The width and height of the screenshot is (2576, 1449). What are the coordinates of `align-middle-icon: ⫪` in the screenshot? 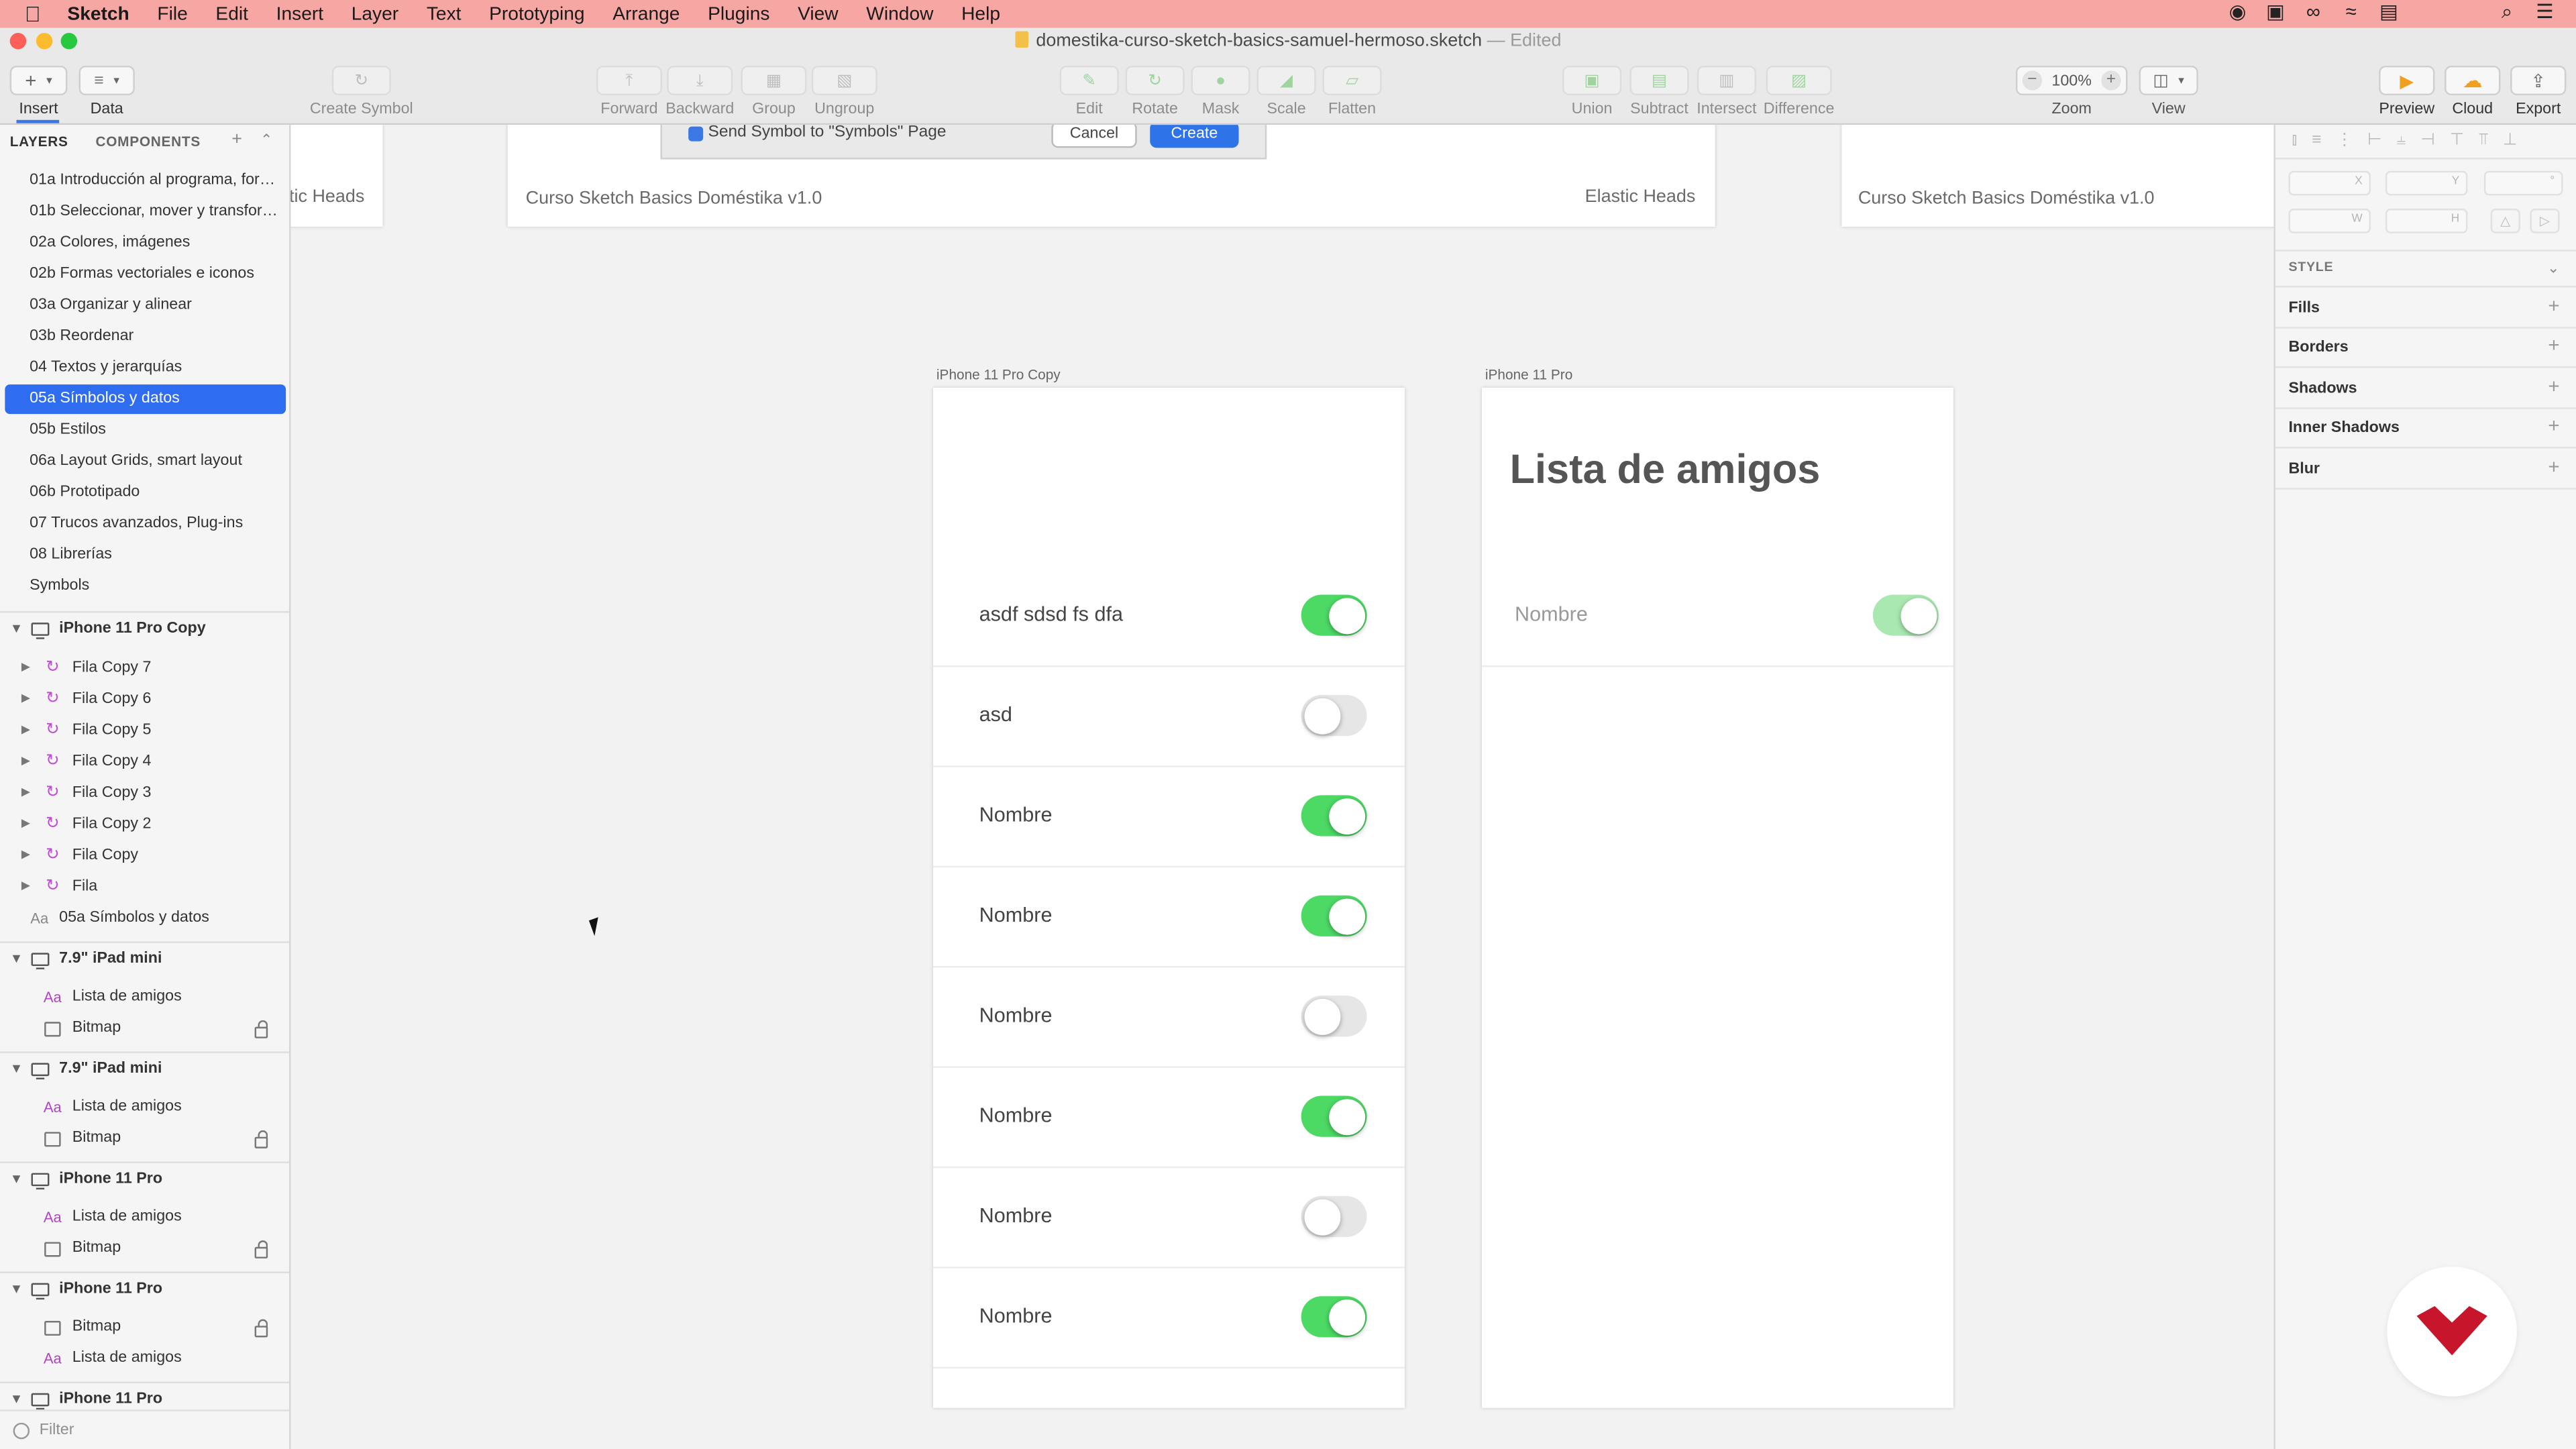 It's located at (2483, 140).